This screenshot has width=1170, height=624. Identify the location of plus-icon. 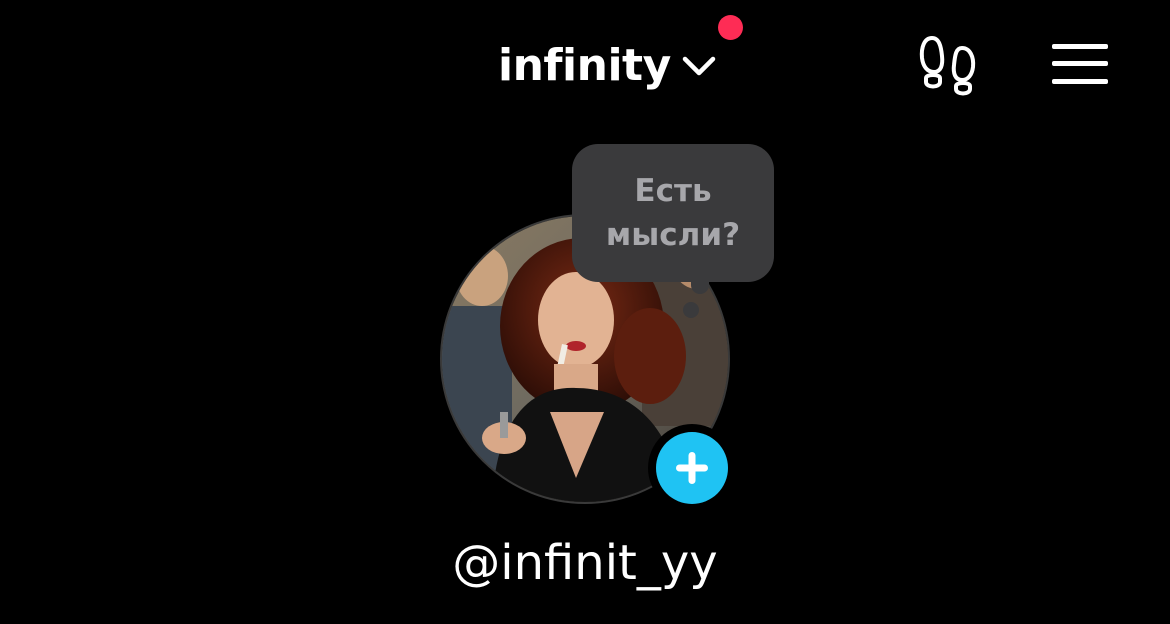
(692, 468).